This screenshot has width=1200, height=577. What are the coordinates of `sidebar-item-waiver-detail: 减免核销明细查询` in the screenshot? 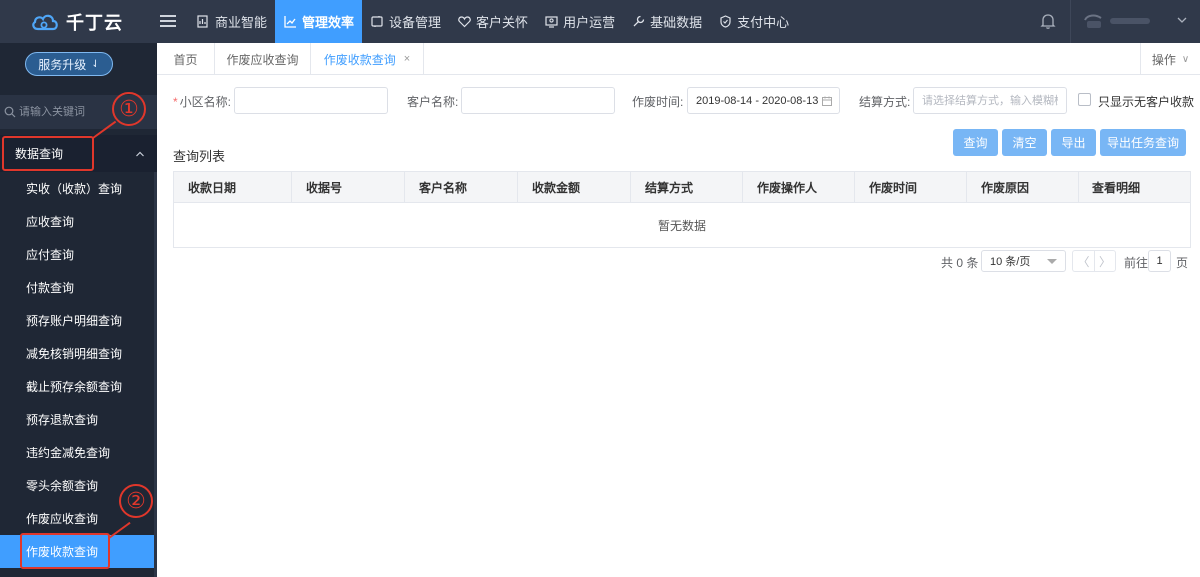 It's located at (78, 353).